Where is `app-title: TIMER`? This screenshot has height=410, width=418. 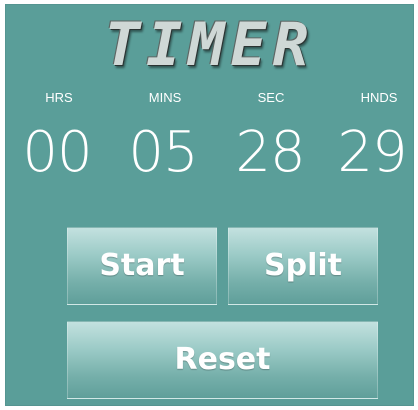 app-title: TIMER is located at coordinates (209, 45).